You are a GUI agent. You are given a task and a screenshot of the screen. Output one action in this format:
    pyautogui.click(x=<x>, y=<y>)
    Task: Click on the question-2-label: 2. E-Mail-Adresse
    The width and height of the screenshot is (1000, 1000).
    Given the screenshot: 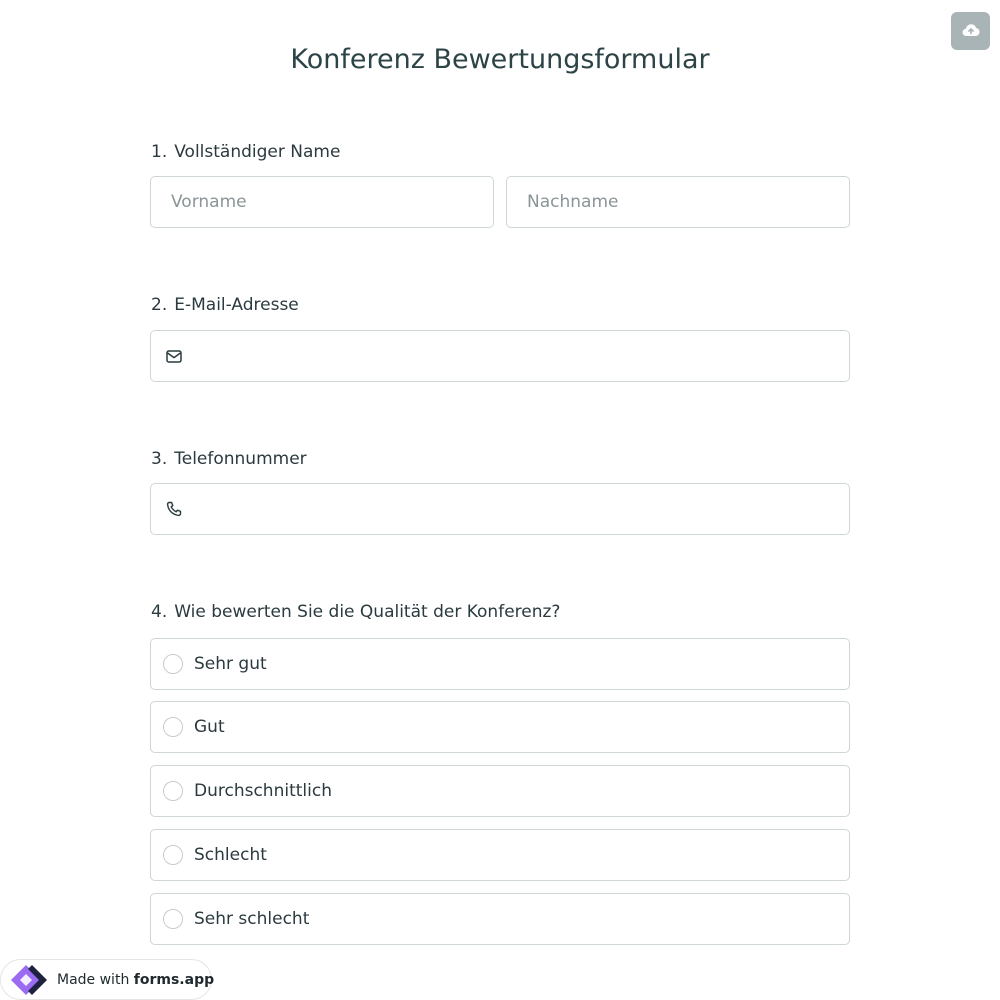 What is the action you would take?
    pyautogui.click(x=225, y=305)
    